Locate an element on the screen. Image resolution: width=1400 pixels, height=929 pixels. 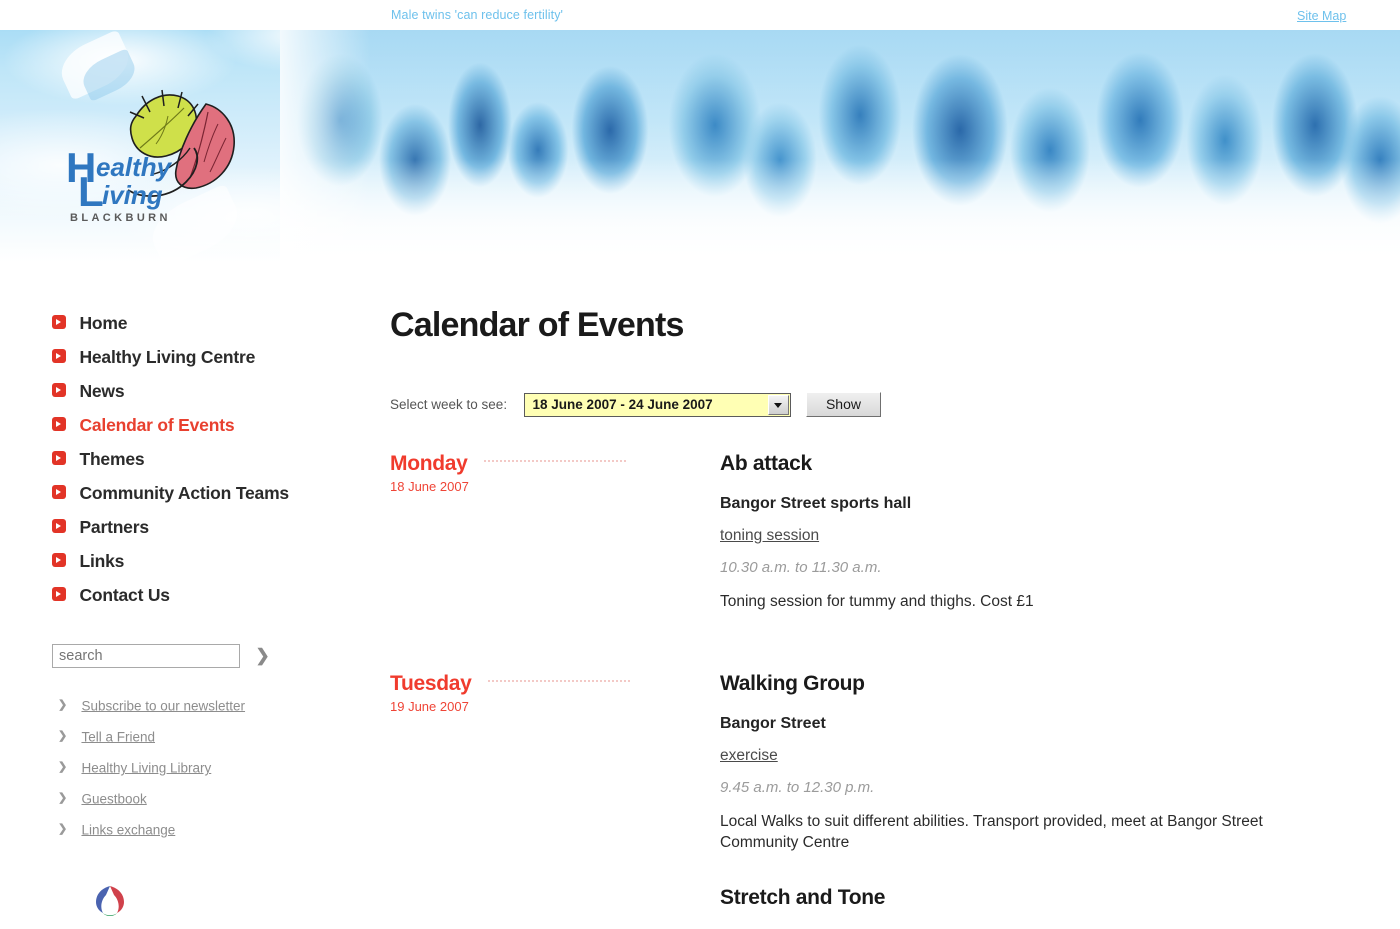
search-submit-icon is located at coordinates (263, 656).